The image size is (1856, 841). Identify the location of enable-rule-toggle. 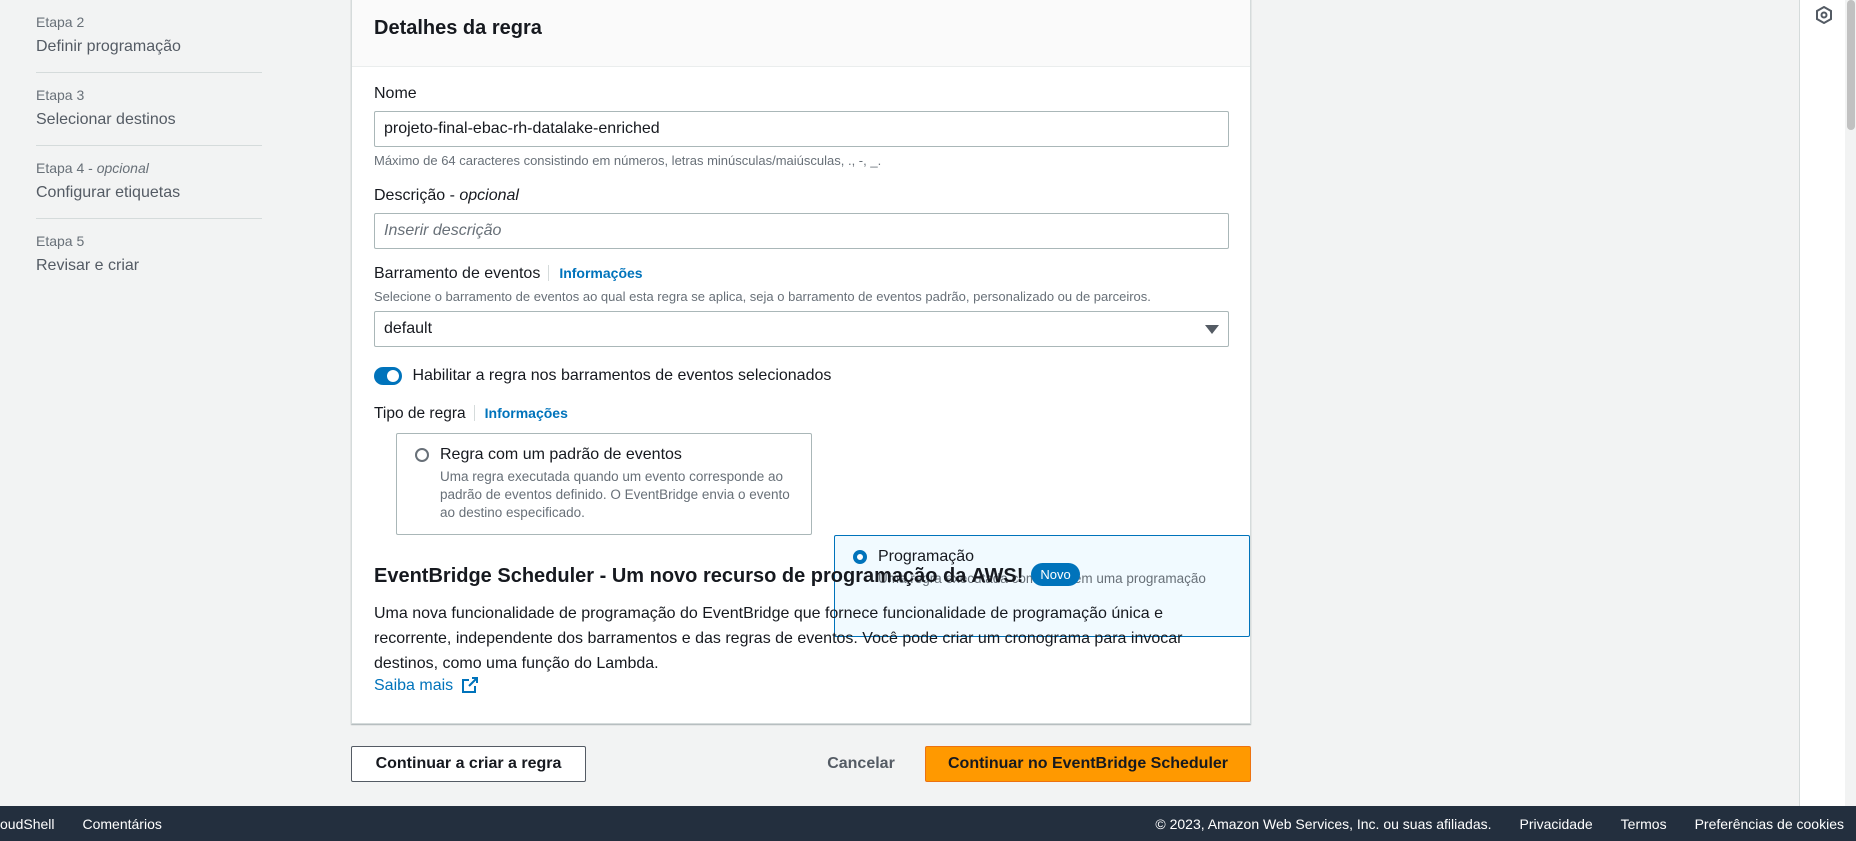
(388, 376).